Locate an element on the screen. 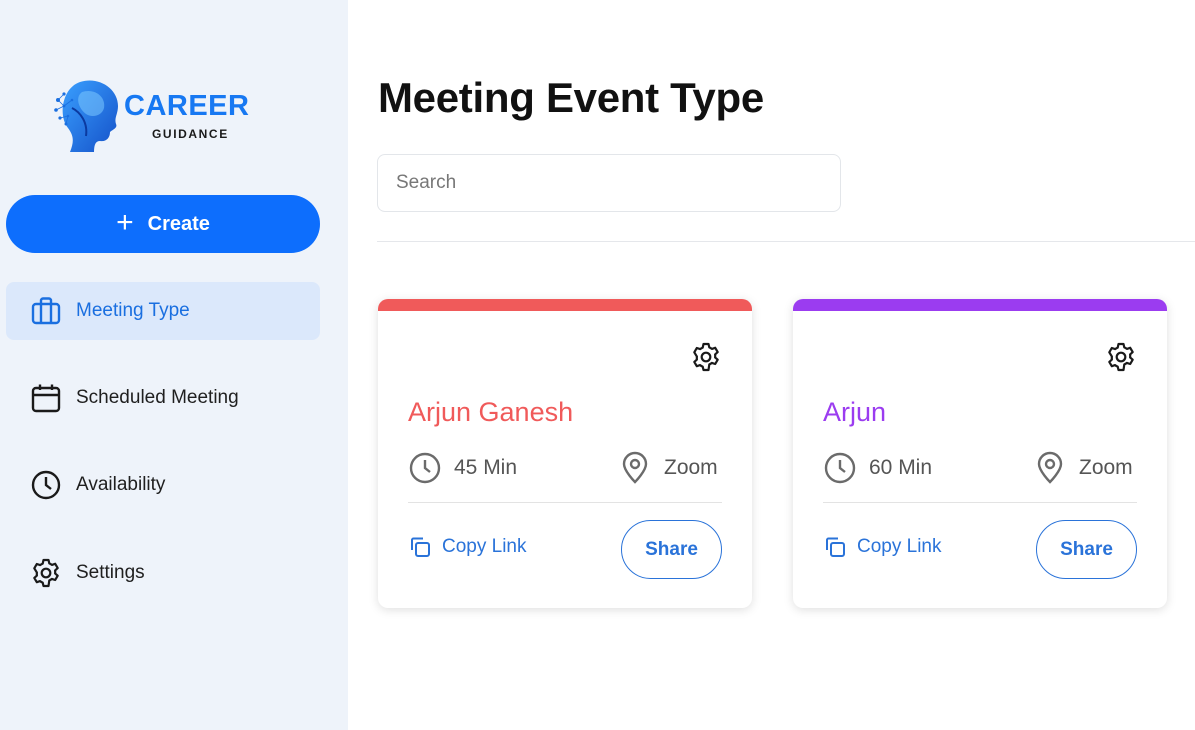 This screenshot has height=730, width=1195. sidebar-item-scheduled-meeting: Scheduled Meeting is located at coordinates (163, 398).